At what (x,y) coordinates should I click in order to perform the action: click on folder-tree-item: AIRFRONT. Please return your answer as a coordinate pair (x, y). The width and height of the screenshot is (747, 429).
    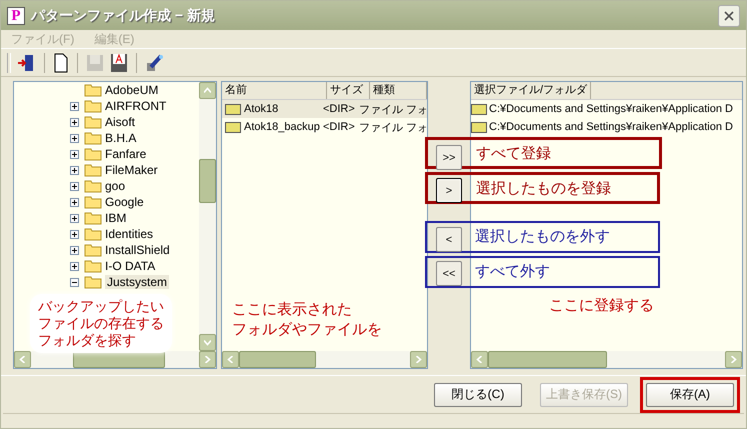
    Looking at the image, I should click on (135, 106).